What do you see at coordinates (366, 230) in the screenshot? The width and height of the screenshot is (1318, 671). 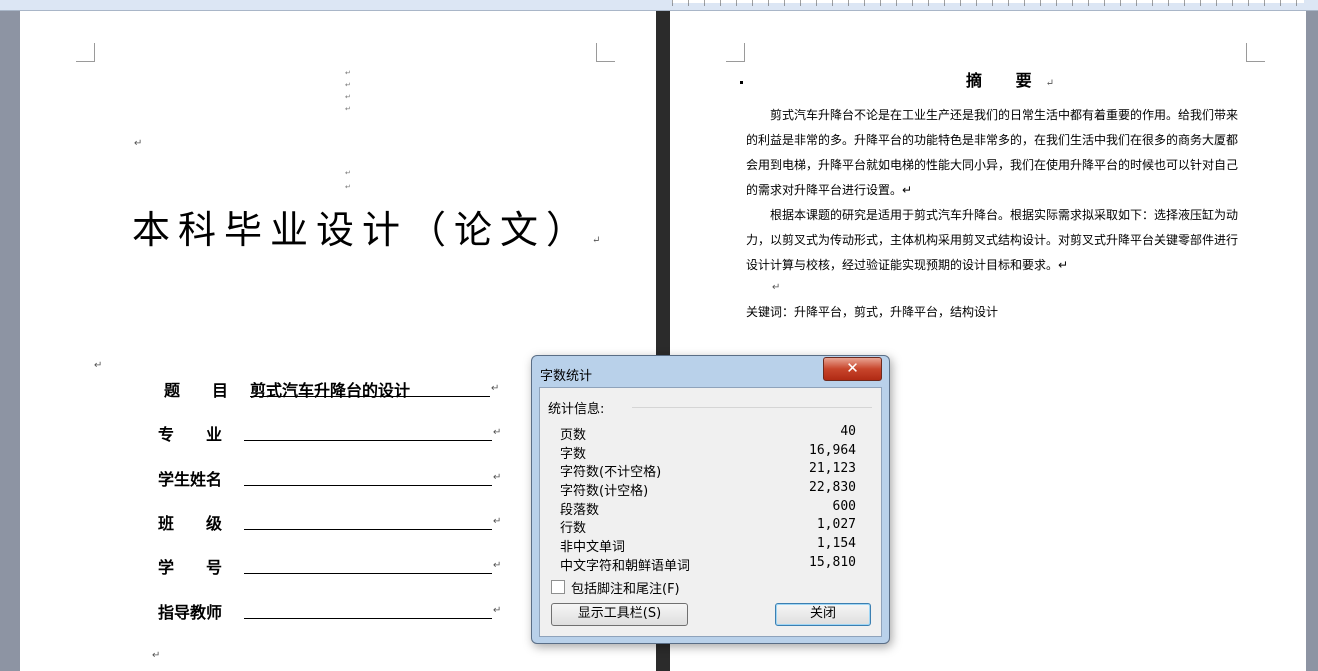 I see `cover-title: 本科毕业设计（论文）↵` at bounding box center [366, 230].